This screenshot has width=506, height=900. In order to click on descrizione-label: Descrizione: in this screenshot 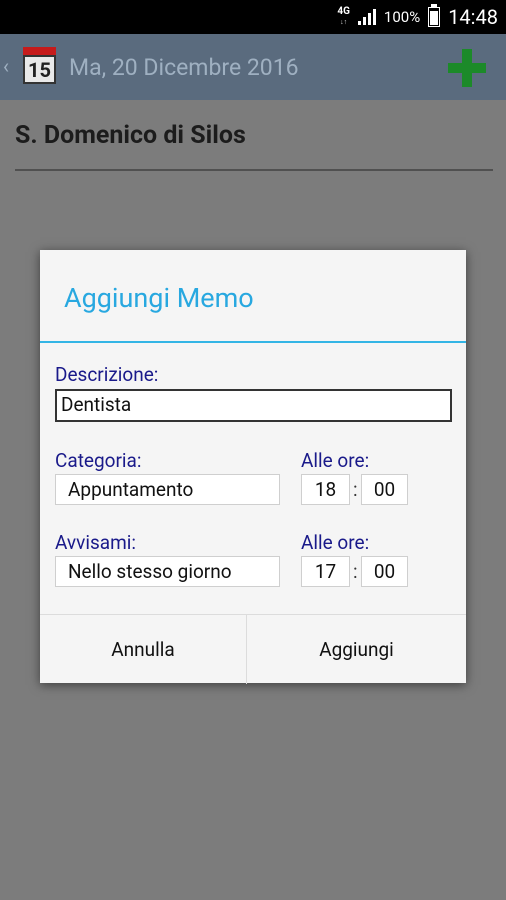, I will do `click(107, 374)`.